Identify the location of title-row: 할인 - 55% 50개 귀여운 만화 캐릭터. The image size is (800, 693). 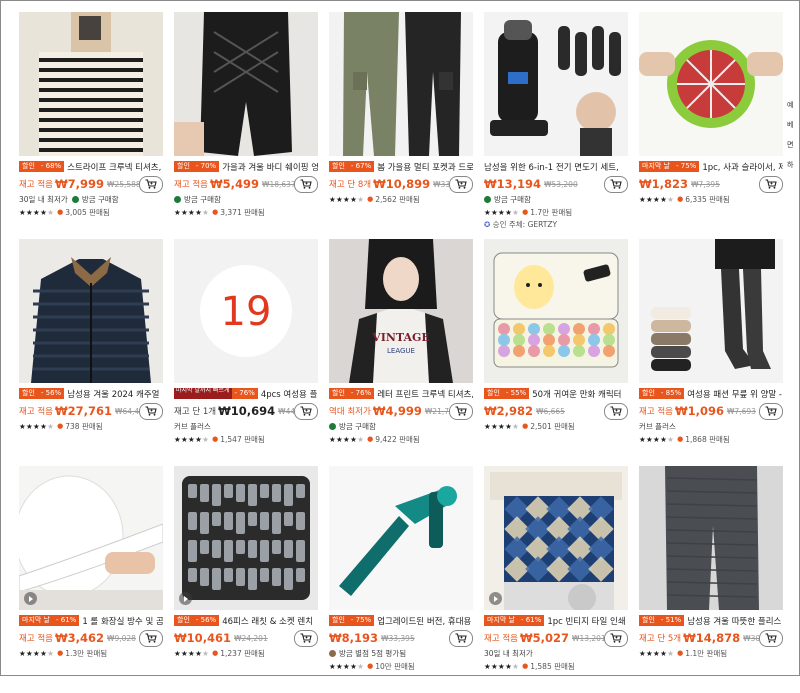
(556, 393).